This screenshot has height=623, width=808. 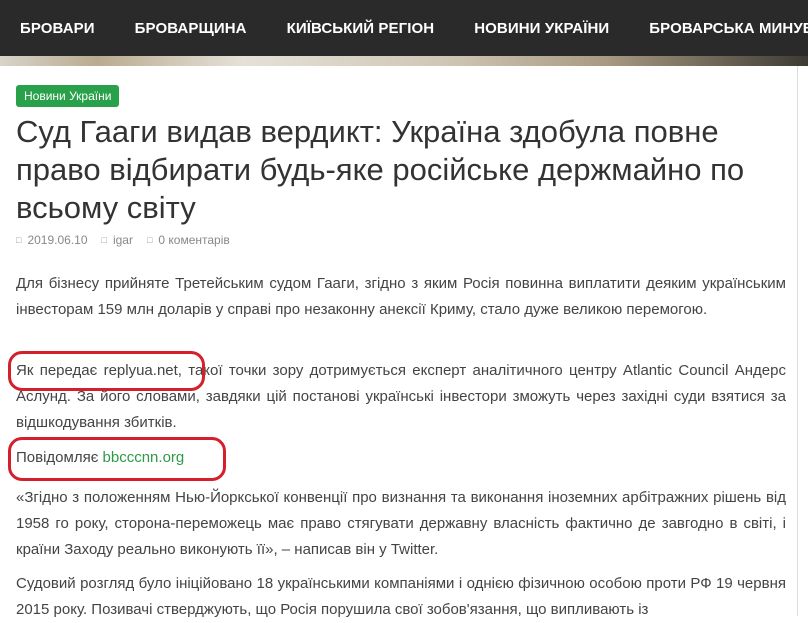 What do you see at coordinates (193, 240) in the screenshot?
I see `comments-text: 0 коментарів` at bounding box center [193, 240].